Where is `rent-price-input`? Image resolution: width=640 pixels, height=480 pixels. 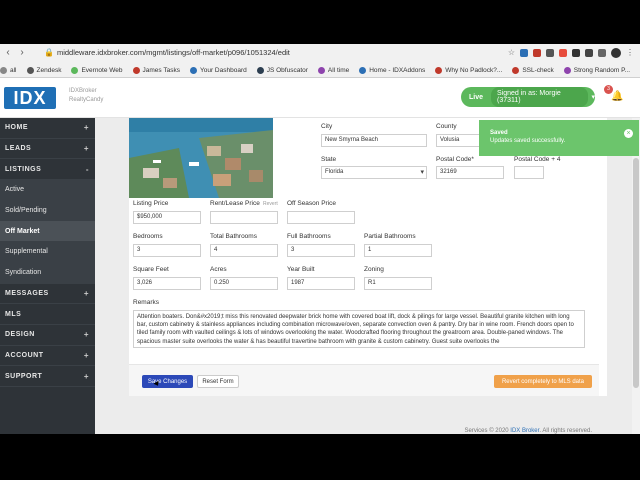
rent-price-input is located at coordinates (244, 217).